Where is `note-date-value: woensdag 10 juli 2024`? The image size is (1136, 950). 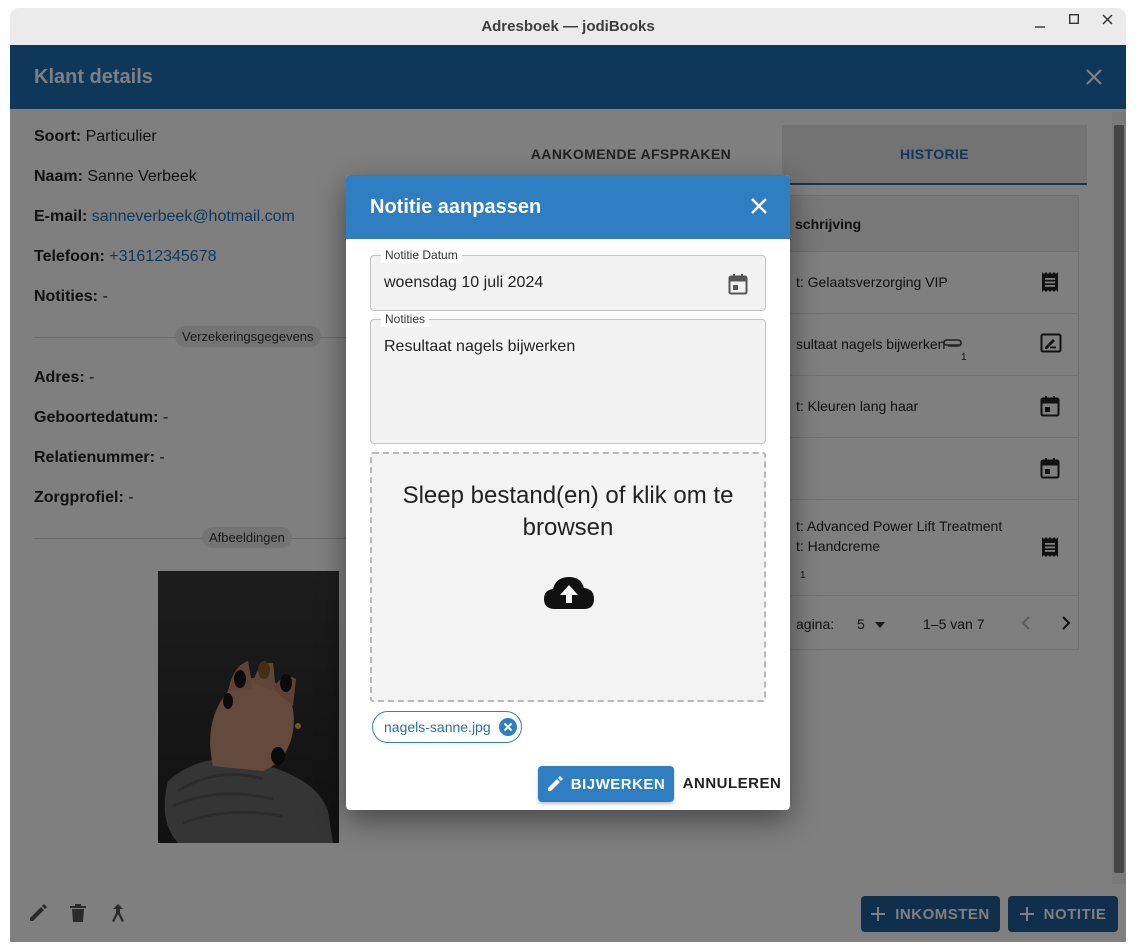 note-date-value: woensdag 10 juli 2024 is located at coordinates (464, 282).